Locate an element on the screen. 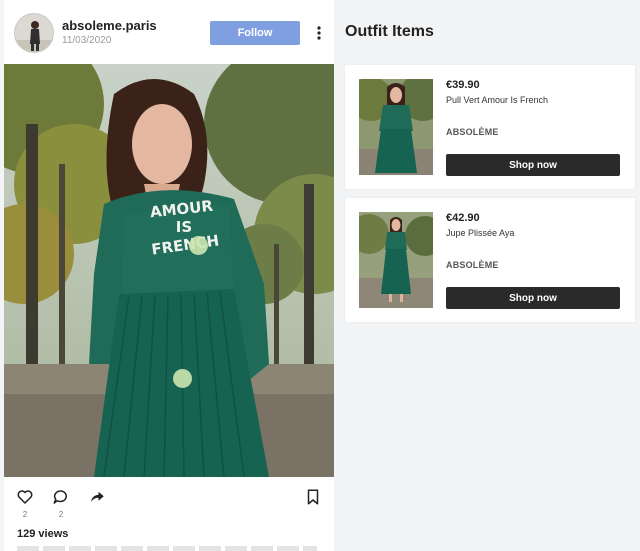  likes-count: 2 is located at coordinates (25, 514).